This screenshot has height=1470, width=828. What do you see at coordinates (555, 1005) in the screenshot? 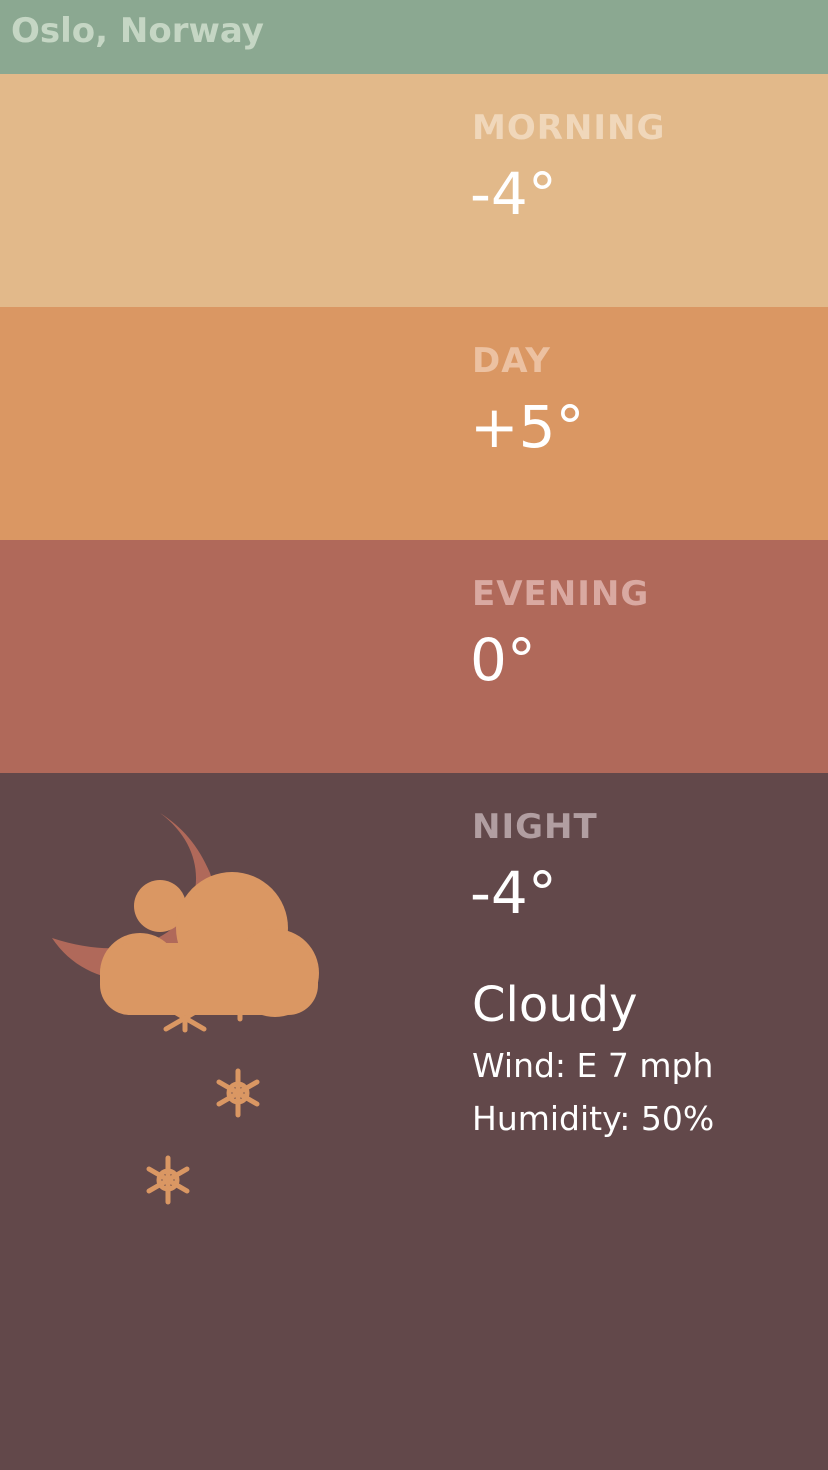
I see `condition-label: Cloudy` at bounding box center [555, 1005].